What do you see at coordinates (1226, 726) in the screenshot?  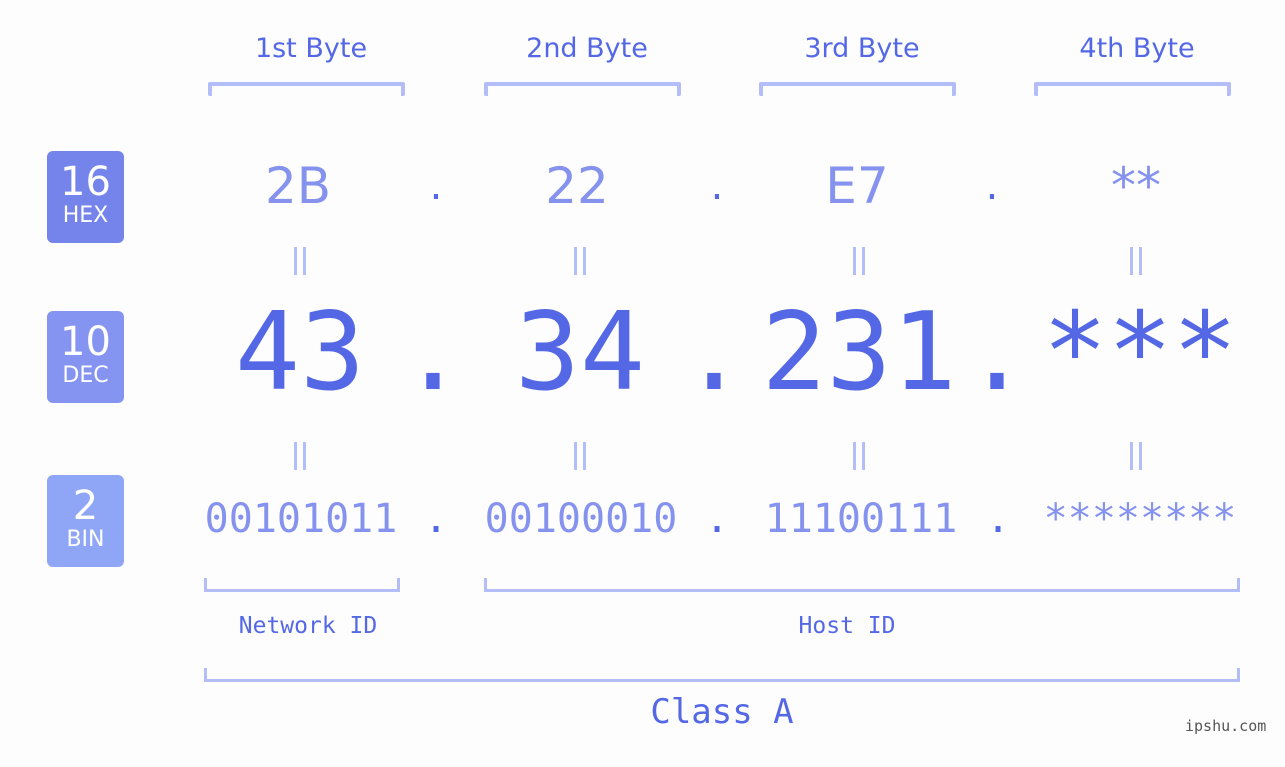 I see `watermark: ipshu.com` at bounding box center [1226, 726].